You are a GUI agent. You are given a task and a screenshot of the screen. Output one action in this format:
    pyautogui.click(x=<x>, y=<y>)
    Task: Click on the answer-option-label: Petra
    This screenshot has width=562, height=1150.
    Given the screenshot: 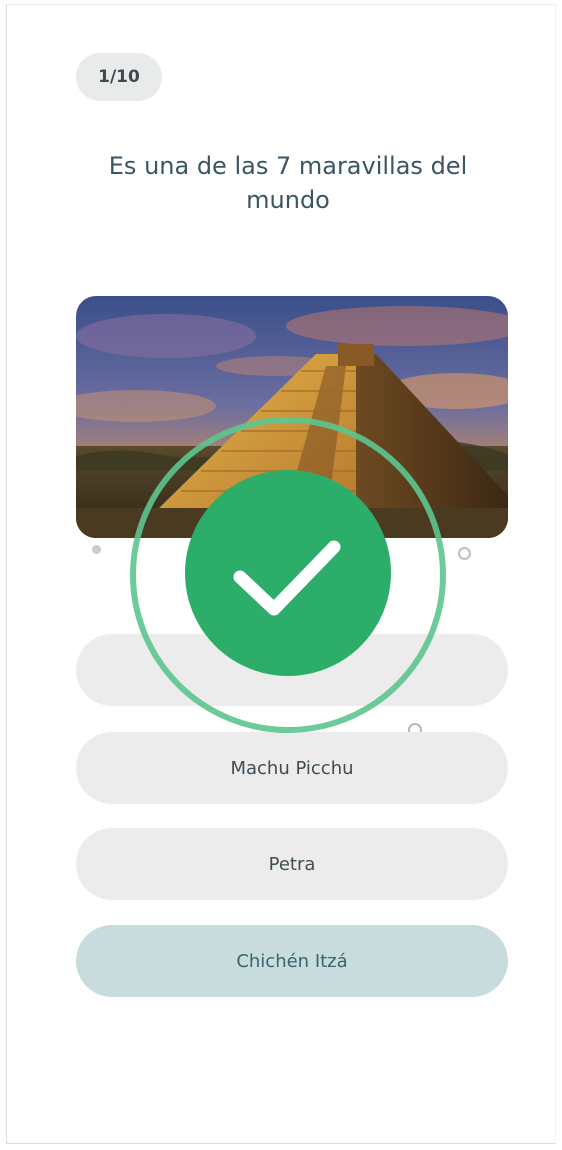 What is the action you would take?
    pyautogui.click(x=292, y=864)
    